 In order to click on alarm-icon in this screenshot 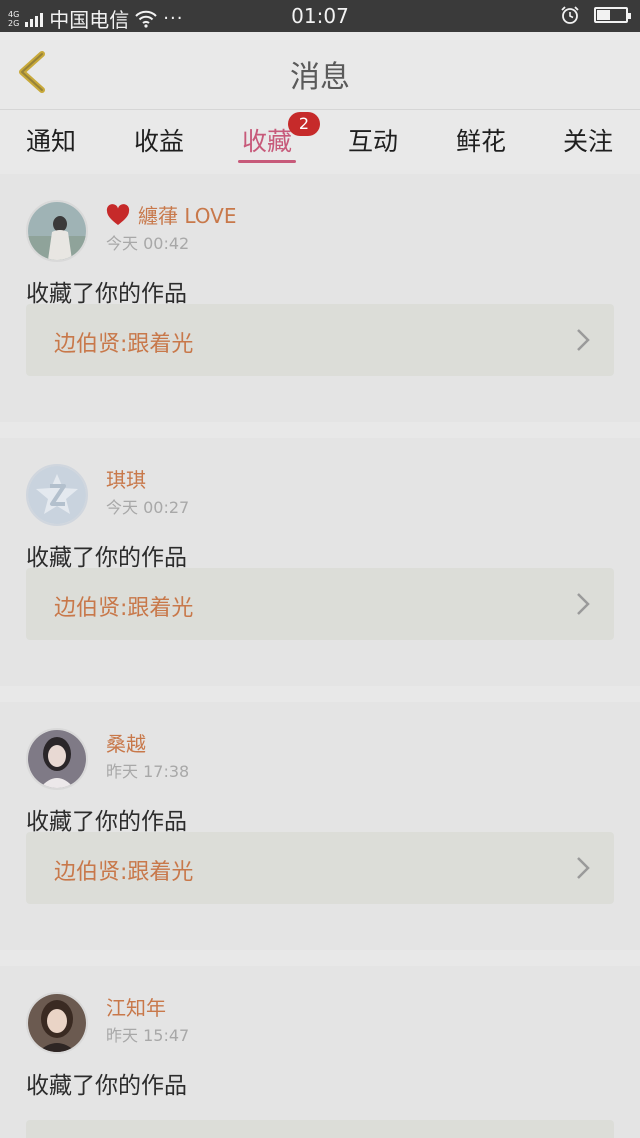, I will do `click(570, 15)`.